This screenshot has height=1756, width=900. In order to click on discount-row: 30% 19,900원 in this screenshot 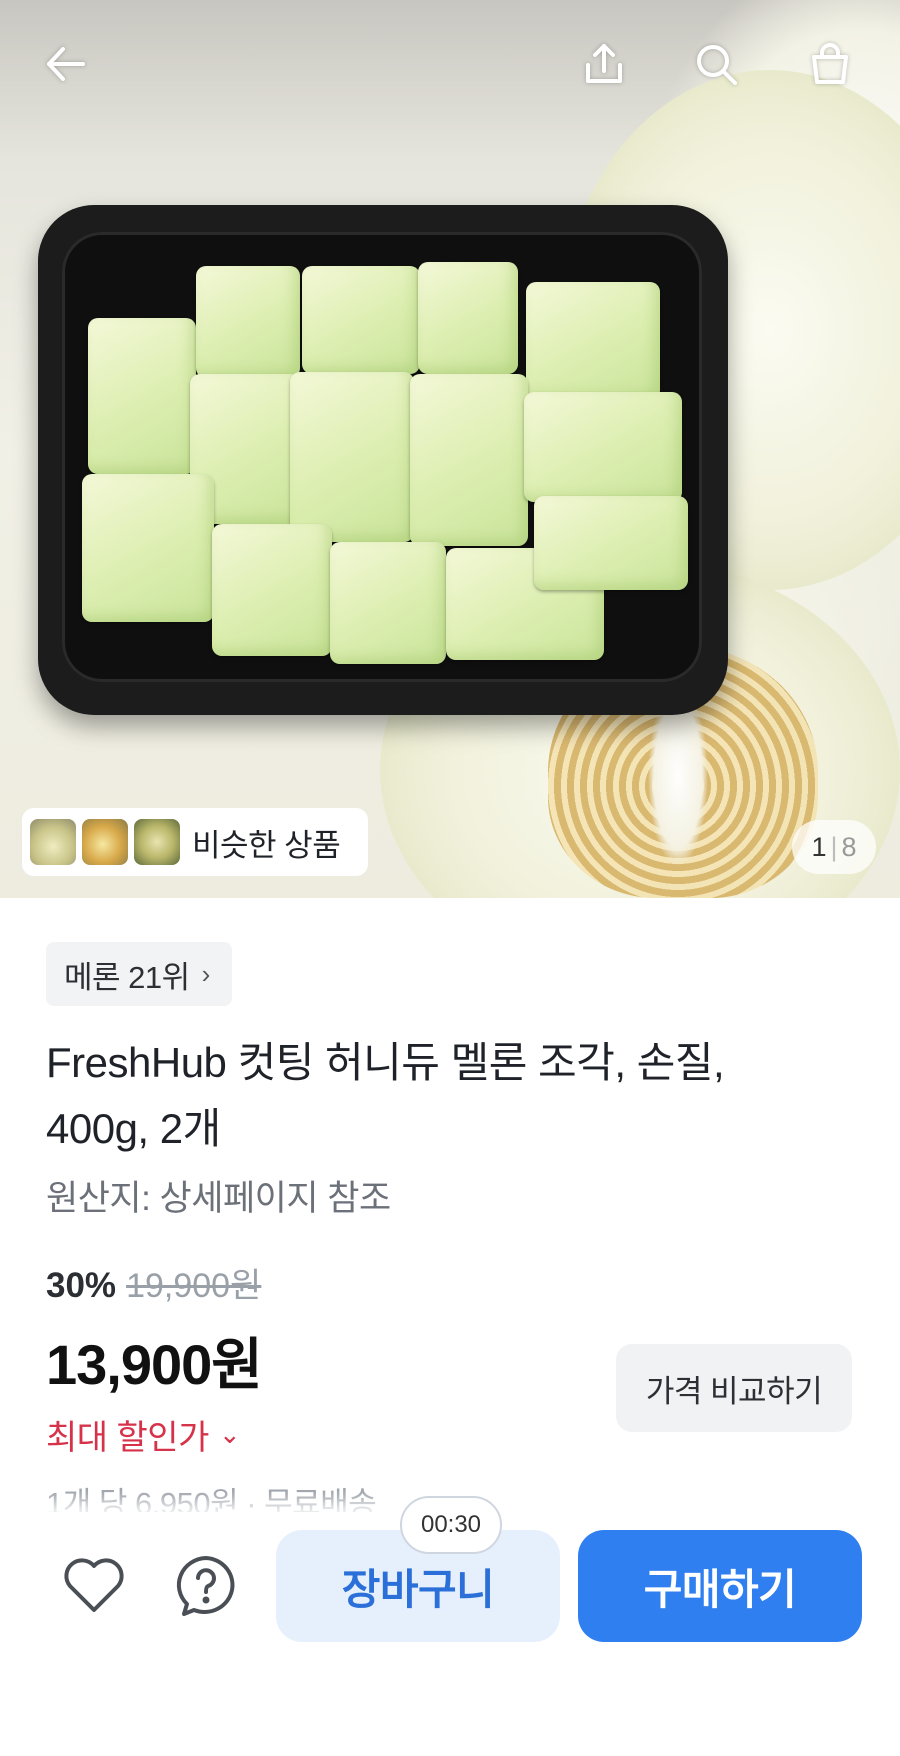, I will do `click(153, 1282)`.